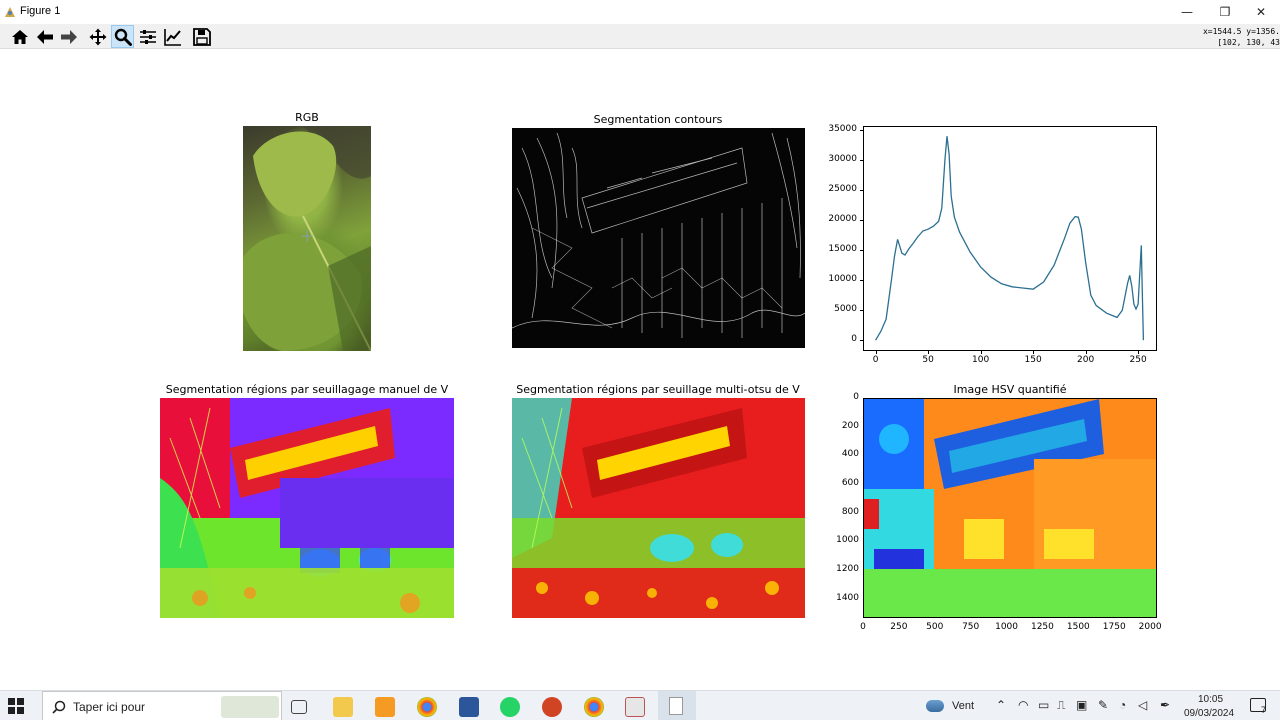 The image size is (1280, 720). I want to click on hsv-xtick-label: 0, so click(863, 627).